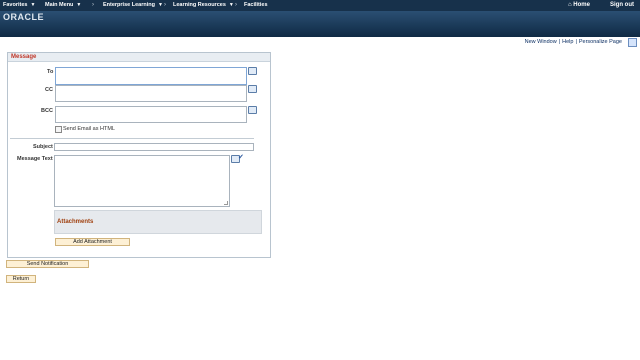 The image size is (640, 360). What do you see at coordinates (15, 5) in the screenshot?
I see `favorites-label: Favorites` at bounding box center [15, 5].